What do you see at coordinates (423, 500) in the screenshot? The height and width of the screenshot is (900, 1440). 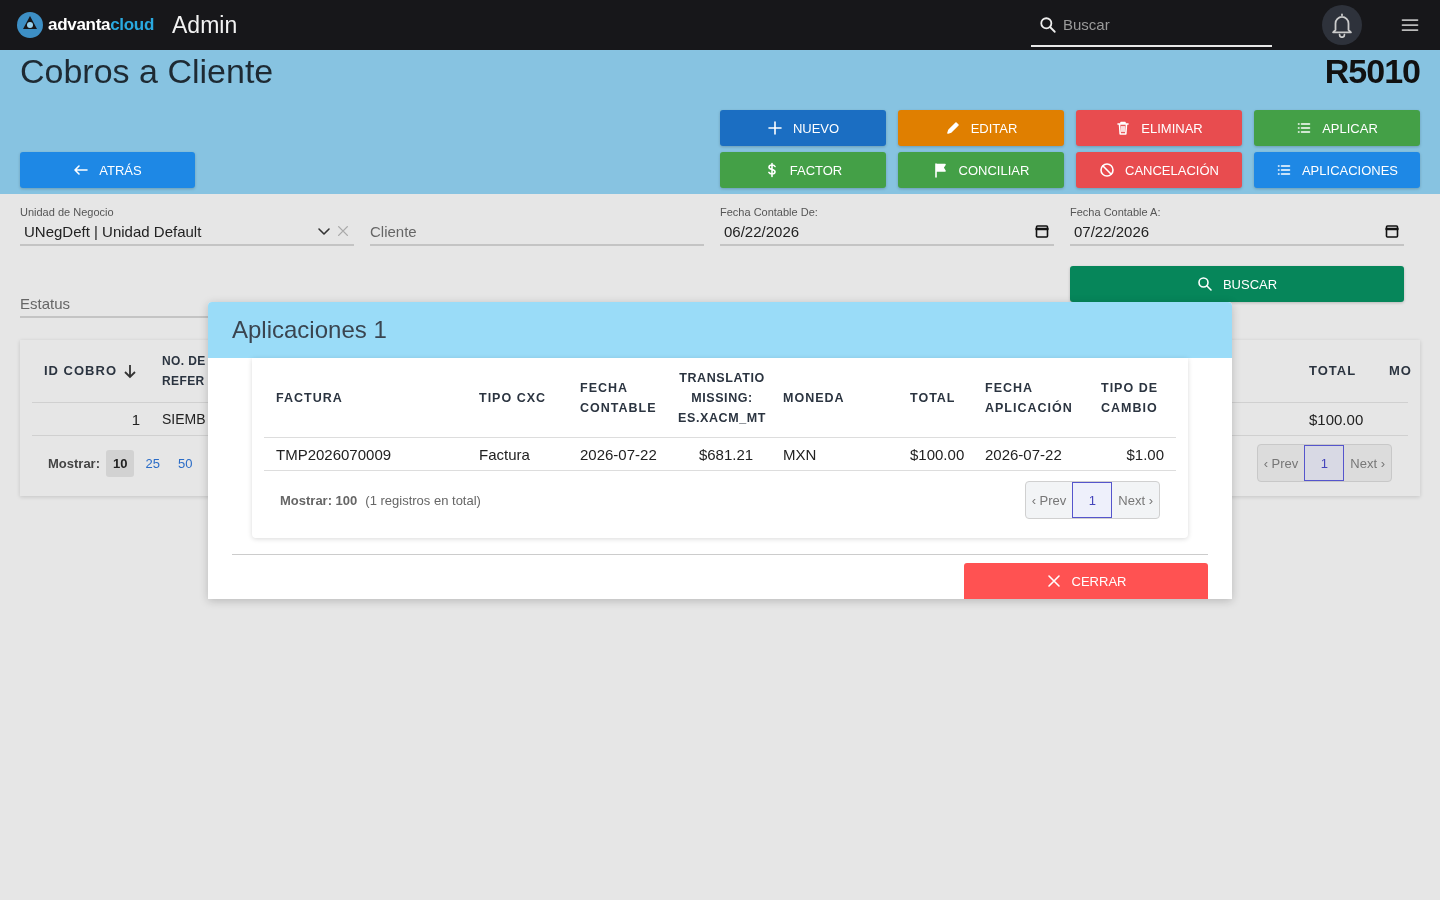 I see `record-count: (1 registros en total)` at bounding box center [423, 500].